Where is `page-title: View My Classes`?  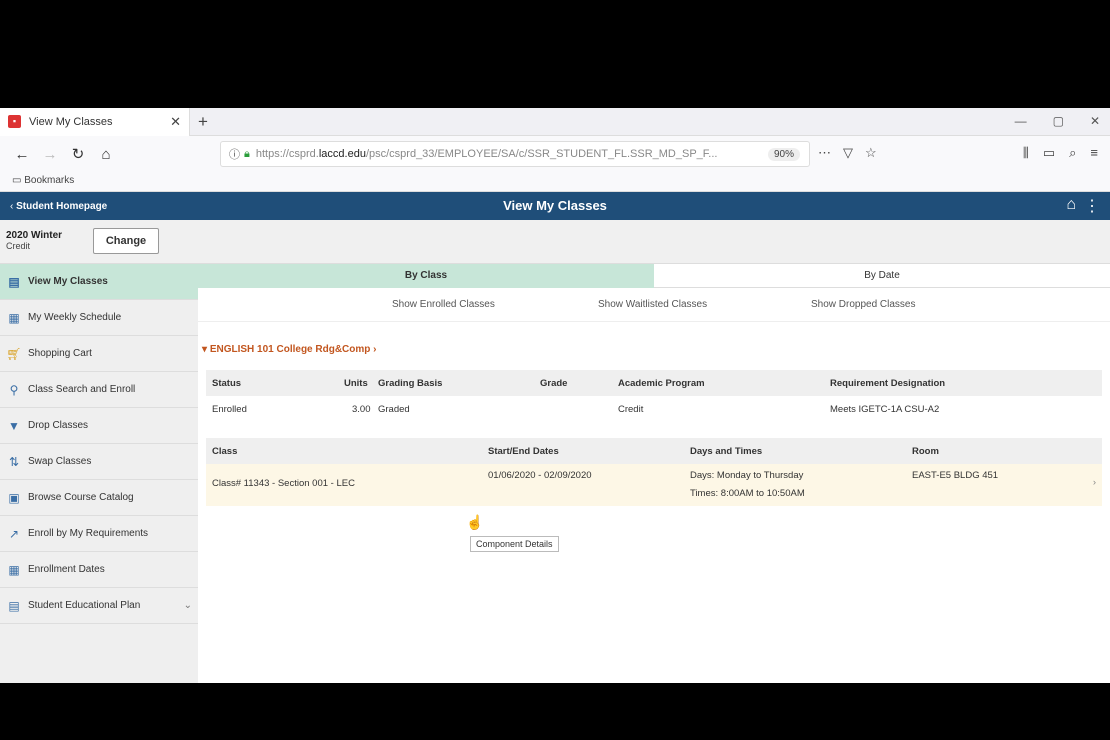 page-title: View My Classes is located at coordinates (555, 205).